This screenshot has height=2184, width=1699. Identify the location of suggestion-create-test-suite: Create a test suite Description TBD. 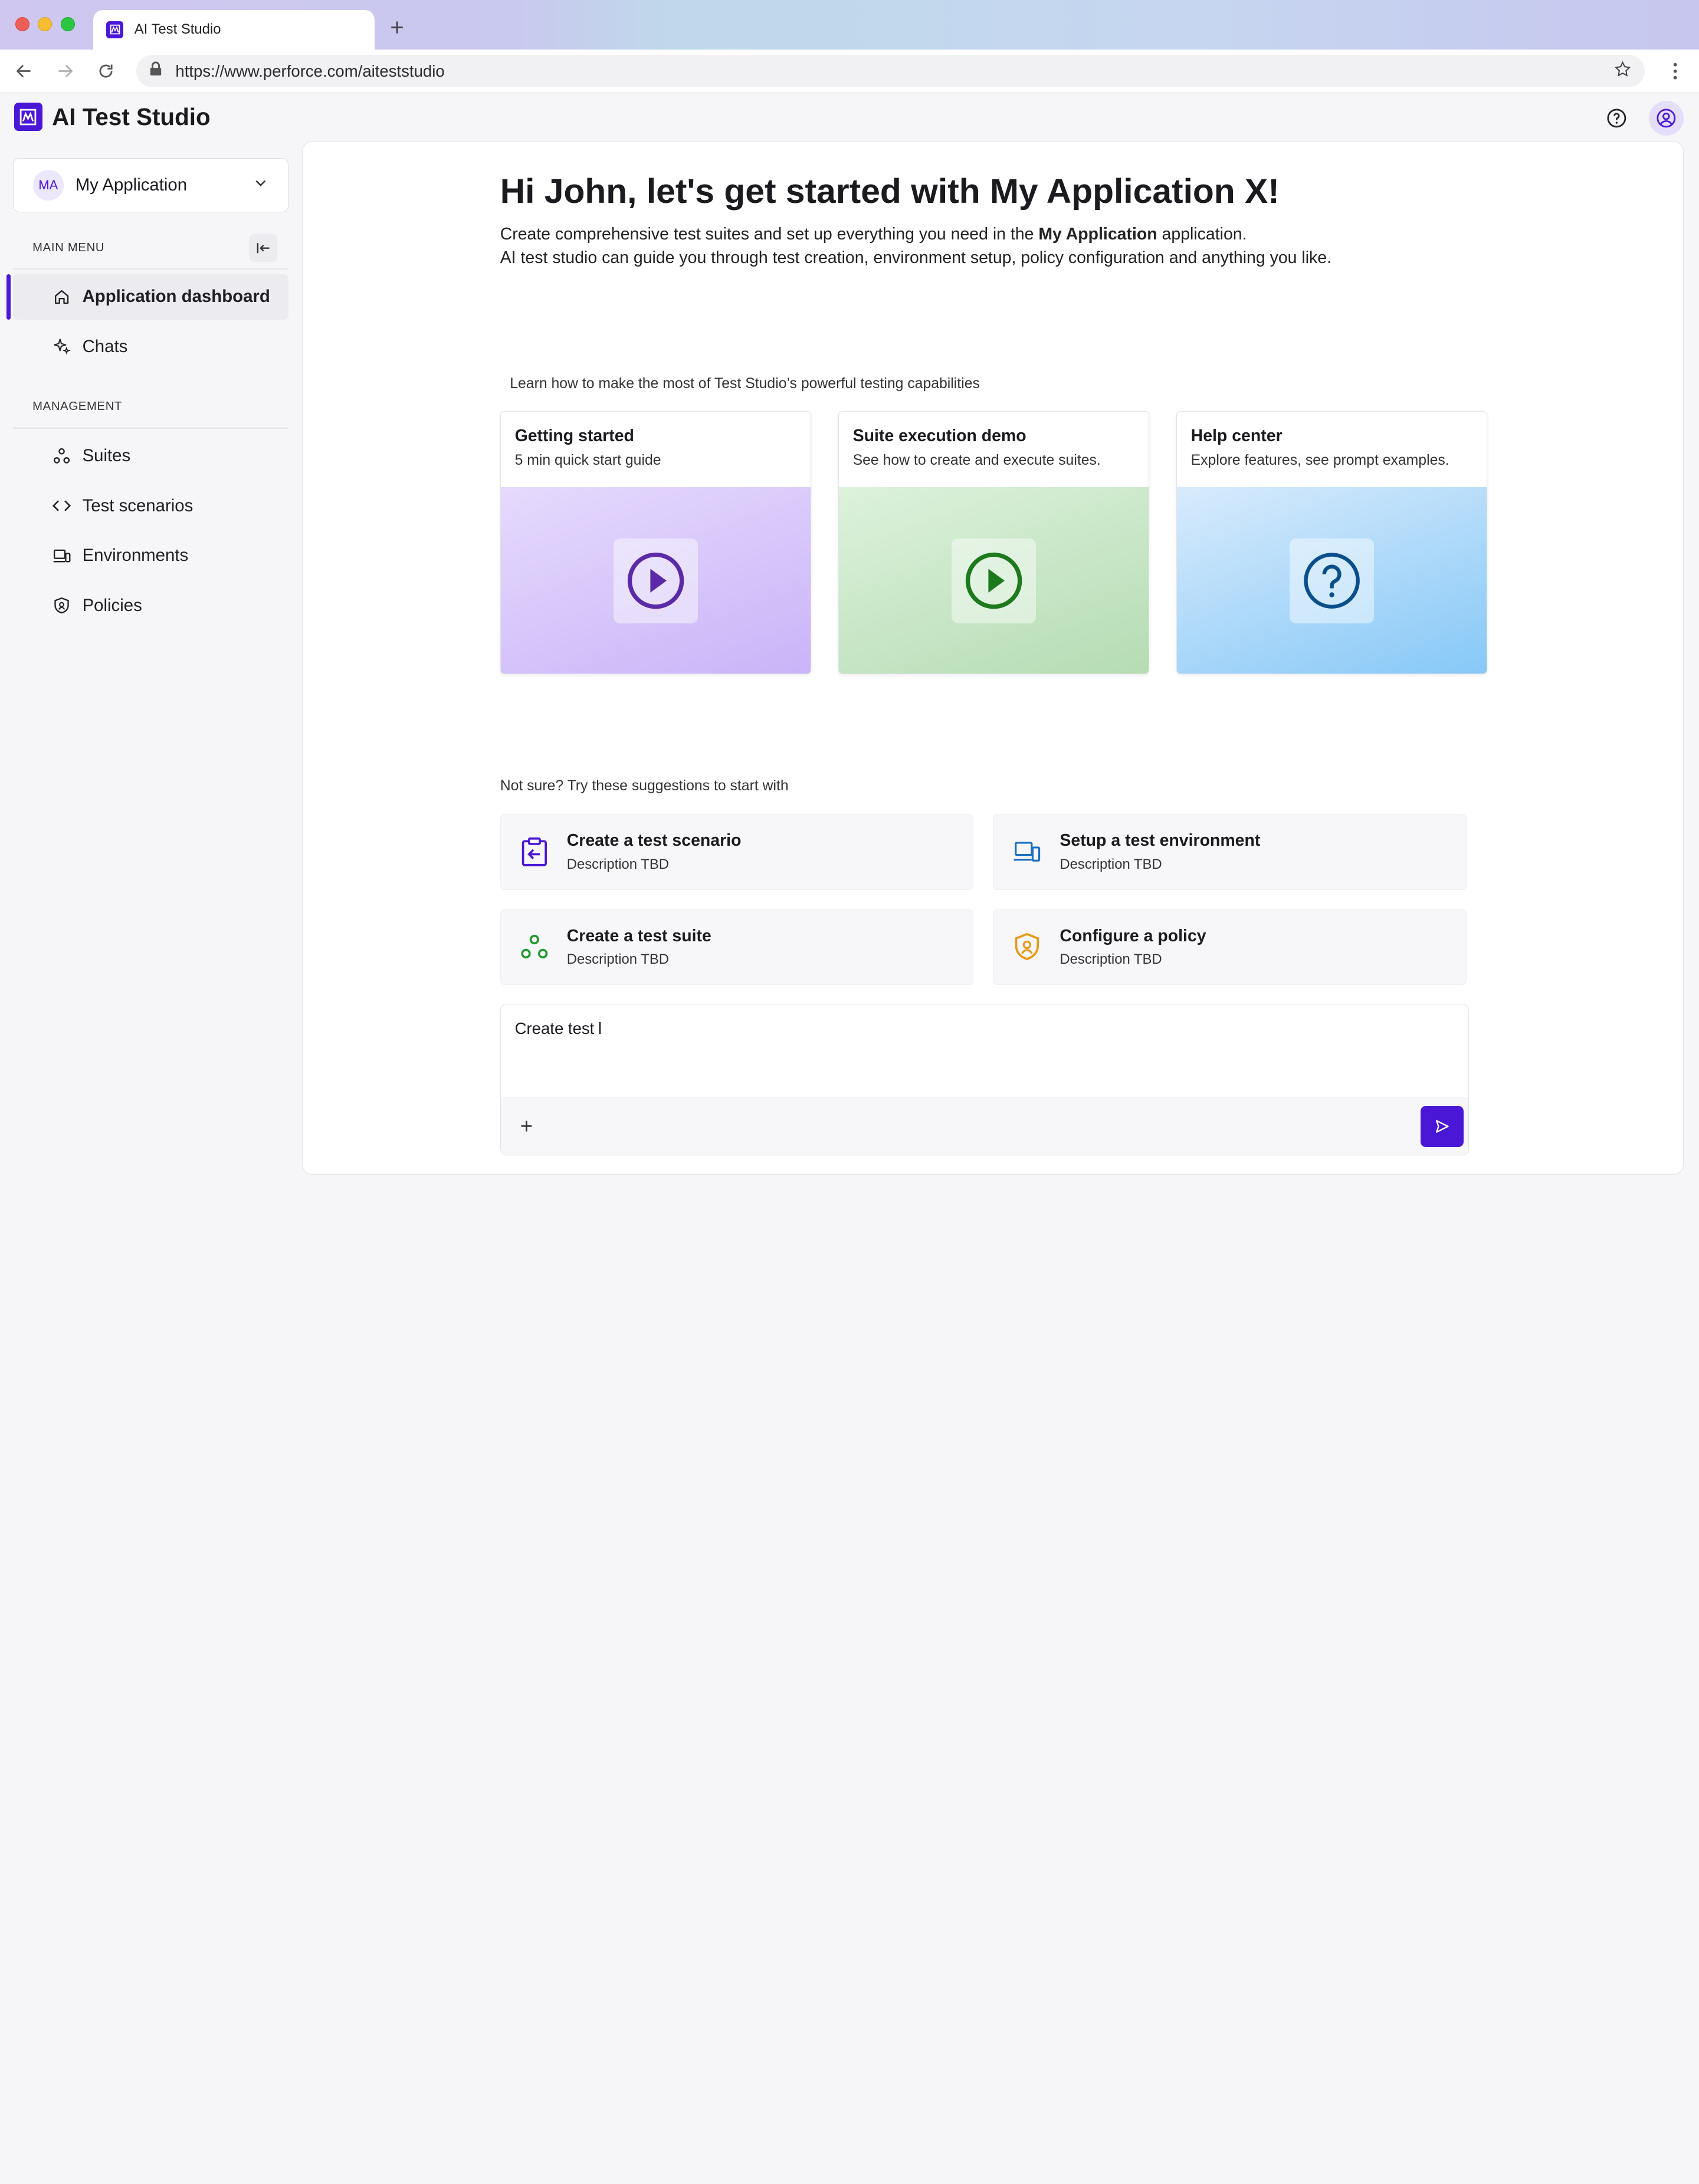
(737, 947).